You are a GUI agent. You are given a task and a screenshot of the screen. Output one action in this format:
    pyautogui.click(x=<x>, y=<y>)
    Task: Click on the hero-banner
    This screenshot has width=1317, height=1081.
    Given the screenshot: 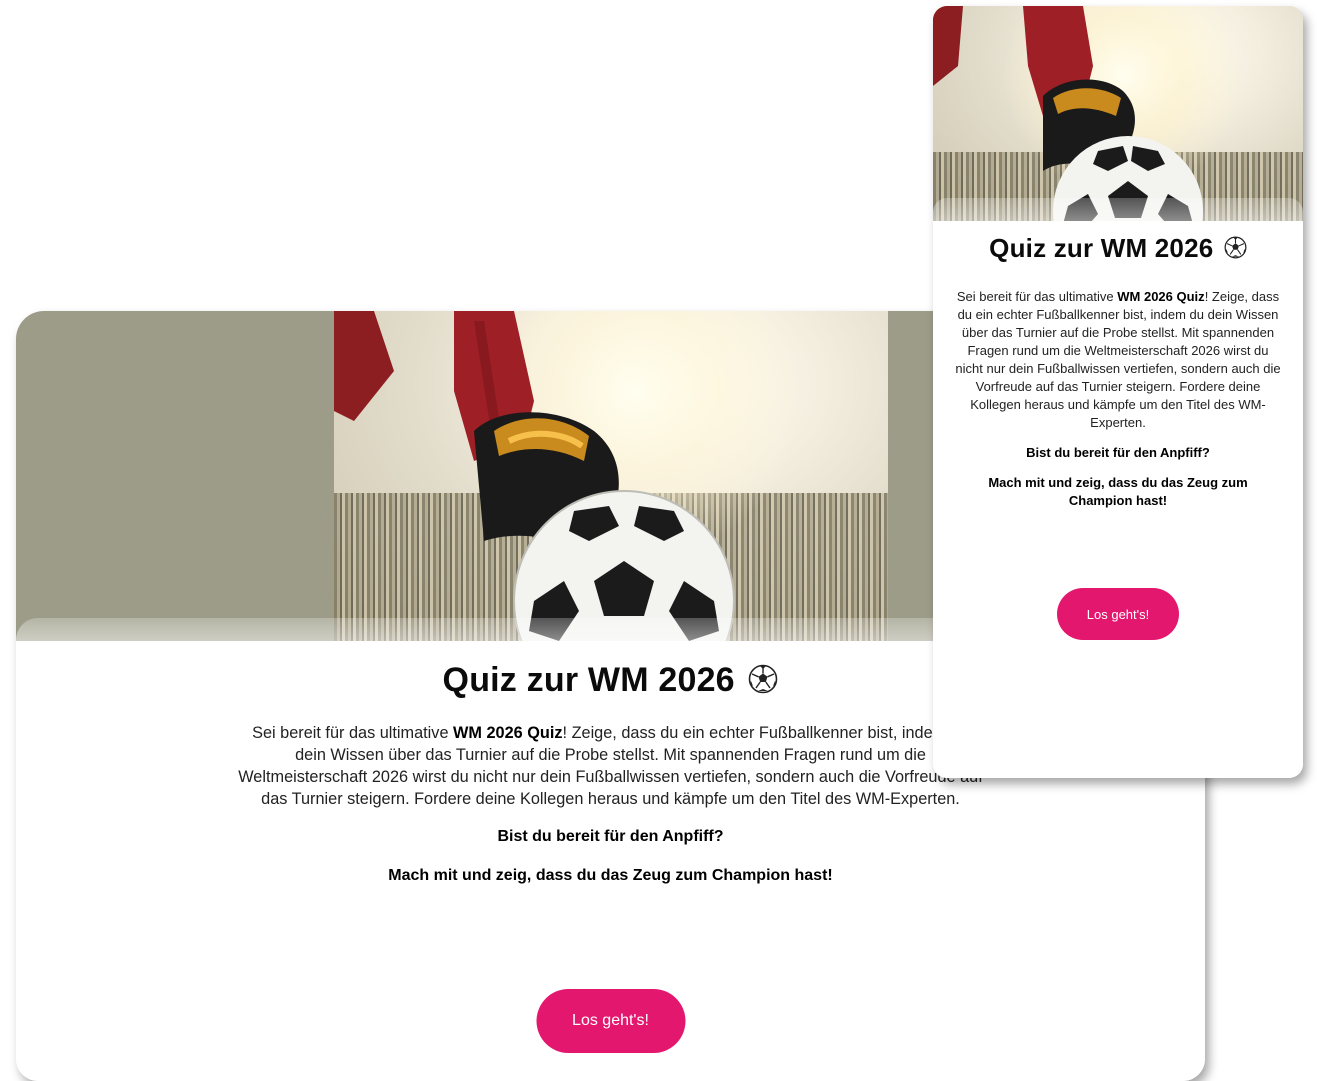 What is the action you would take?
    pyautogui.click(x=1118, y=113)
    